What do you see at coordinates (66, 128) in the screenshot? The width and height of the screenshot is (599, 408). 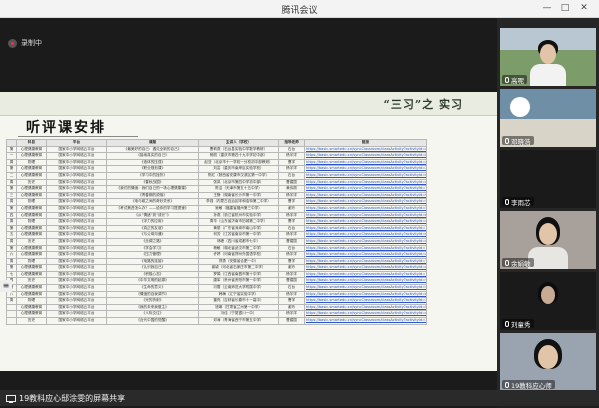 I see `slide-heading: 听评课安排` at bounding box center [66, 128].